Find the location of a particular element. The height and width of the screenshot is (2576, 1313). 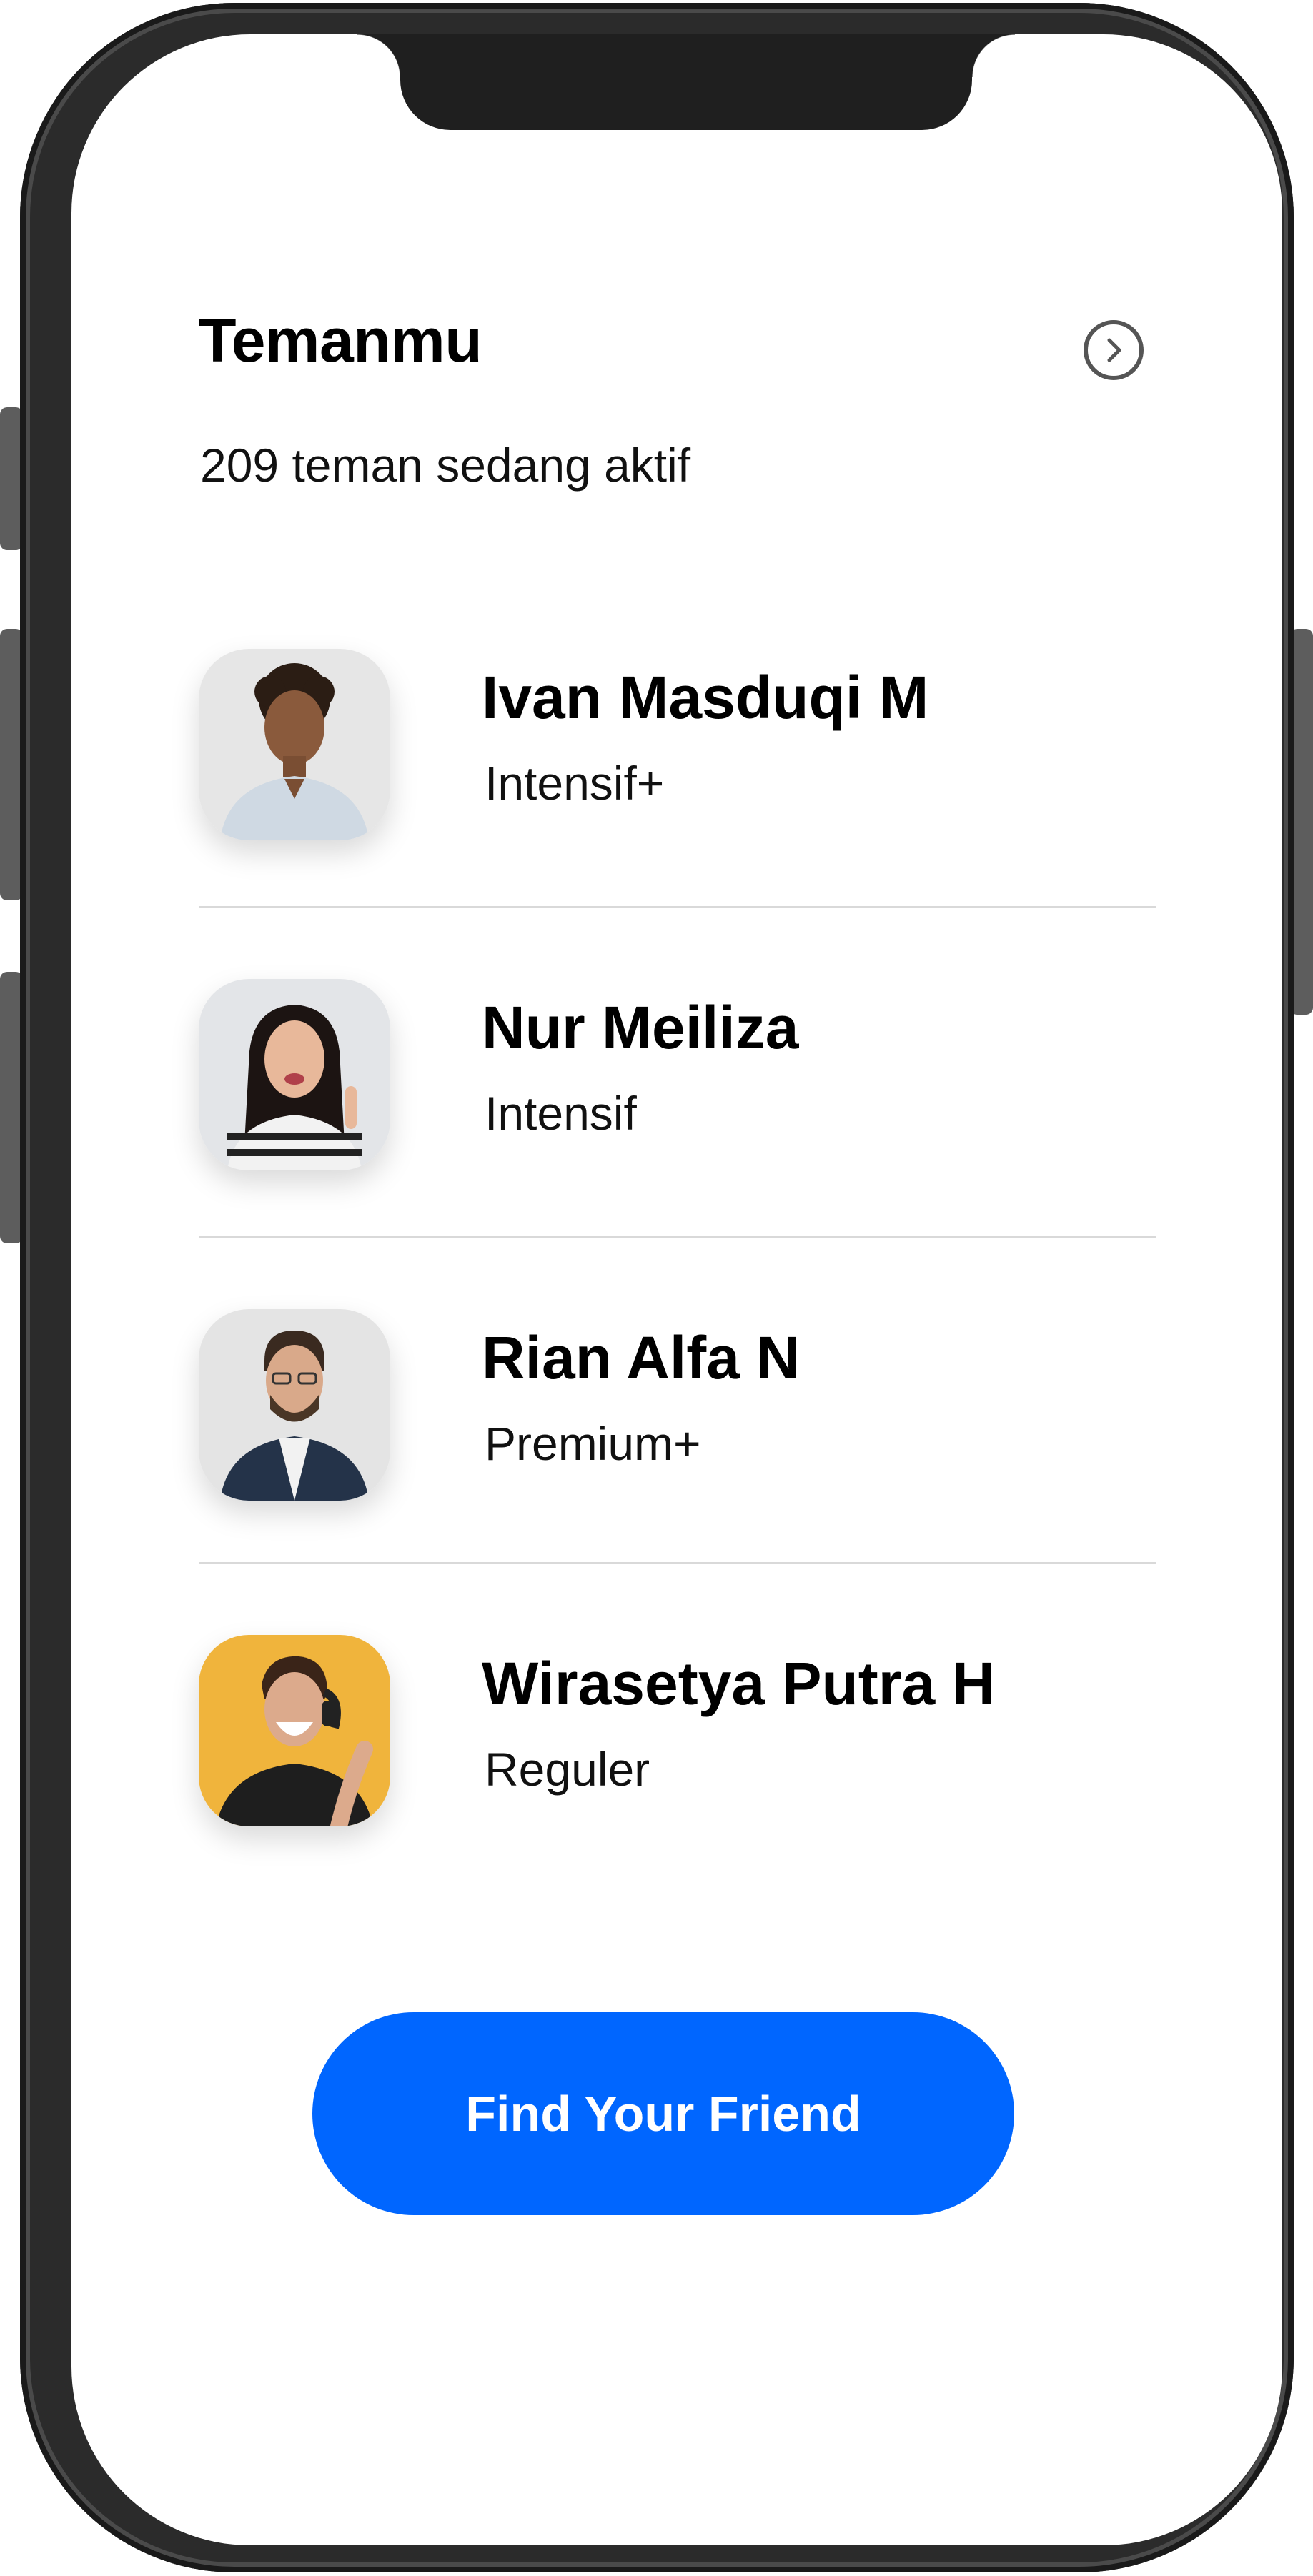

see-all-button is located at coordinates (1114, 350).